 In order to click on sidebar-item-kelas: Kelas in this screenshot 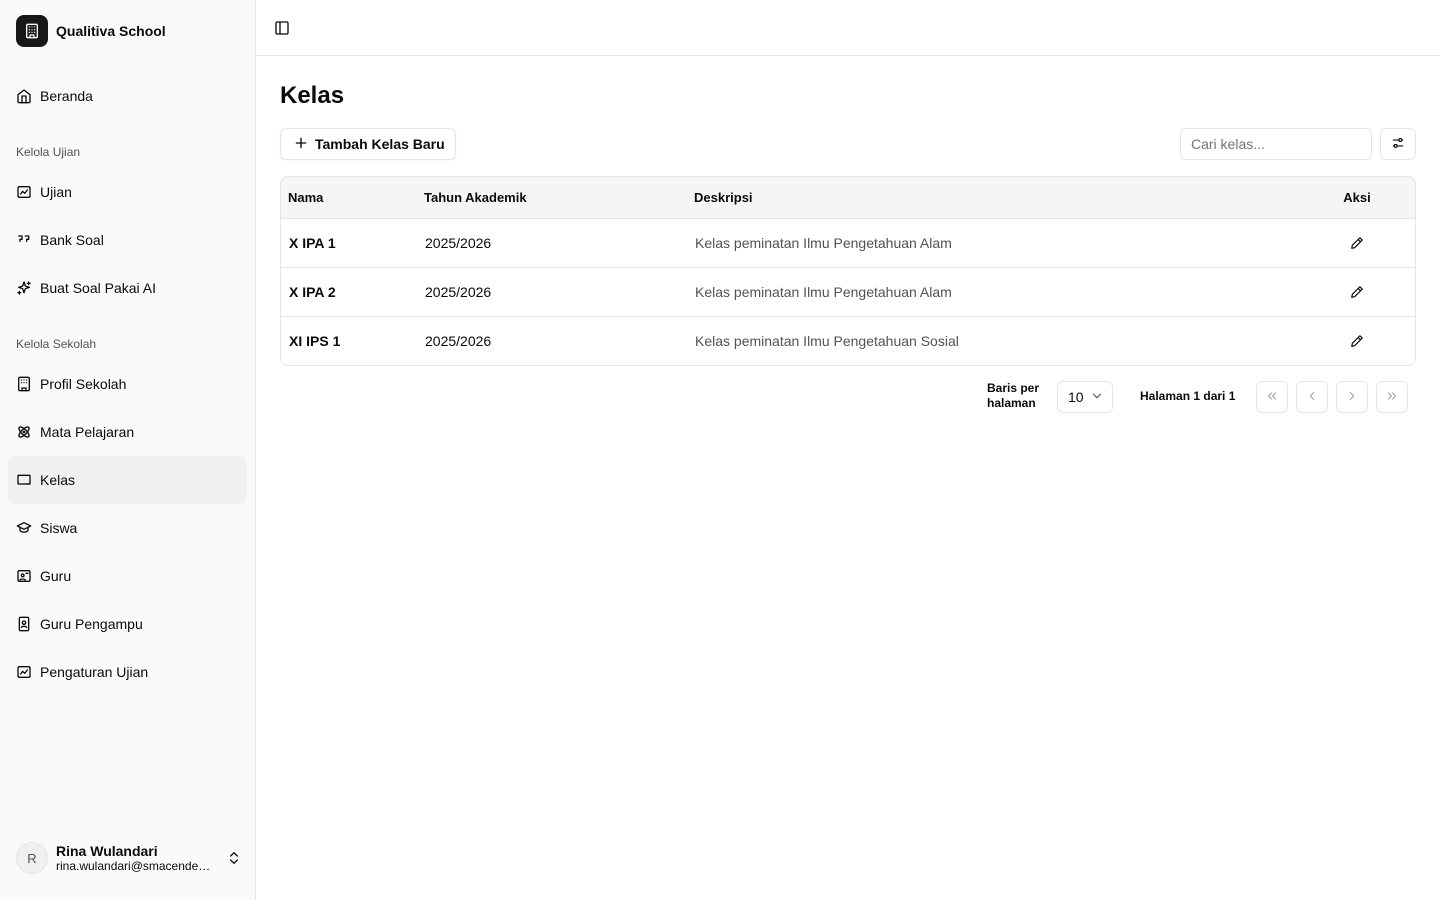, I will do `click(127, 480)`.